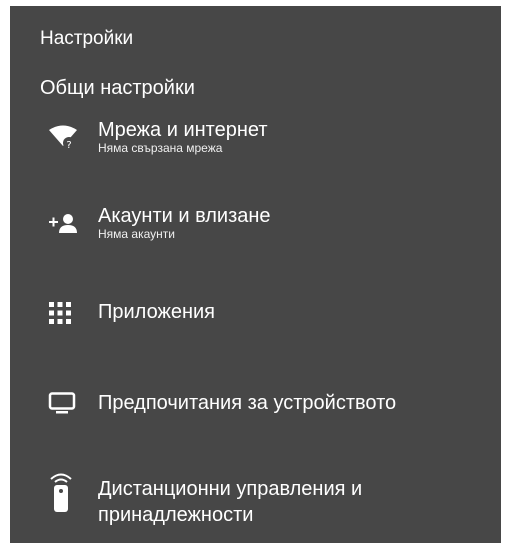 The height and width of the screenshot is (548, 507). What do you see at coordinates (157, 312) in the screenshot?
I see `menu-item-label: Приложения` at bounding box center [157, 312].